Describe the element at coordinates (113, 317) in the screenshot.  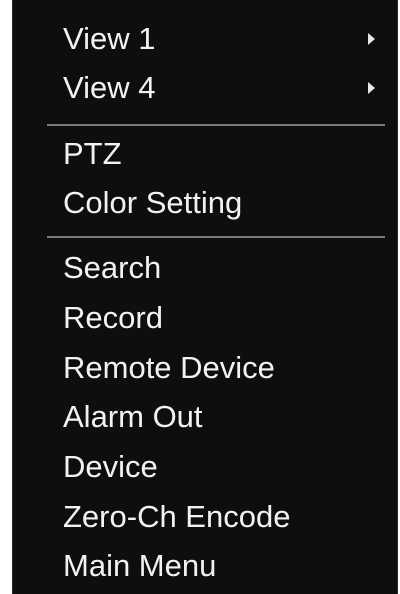
I see `menu-item-label: Record` at that location.